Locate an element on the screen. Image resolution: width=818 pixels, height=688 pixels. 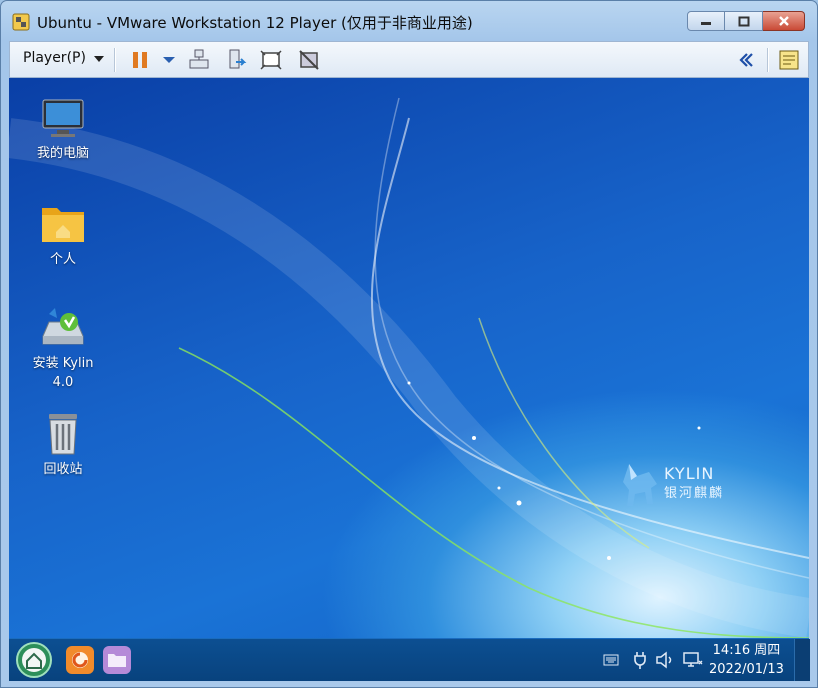
player-toolbar: Player(P) is located at coordinates (409, 59).